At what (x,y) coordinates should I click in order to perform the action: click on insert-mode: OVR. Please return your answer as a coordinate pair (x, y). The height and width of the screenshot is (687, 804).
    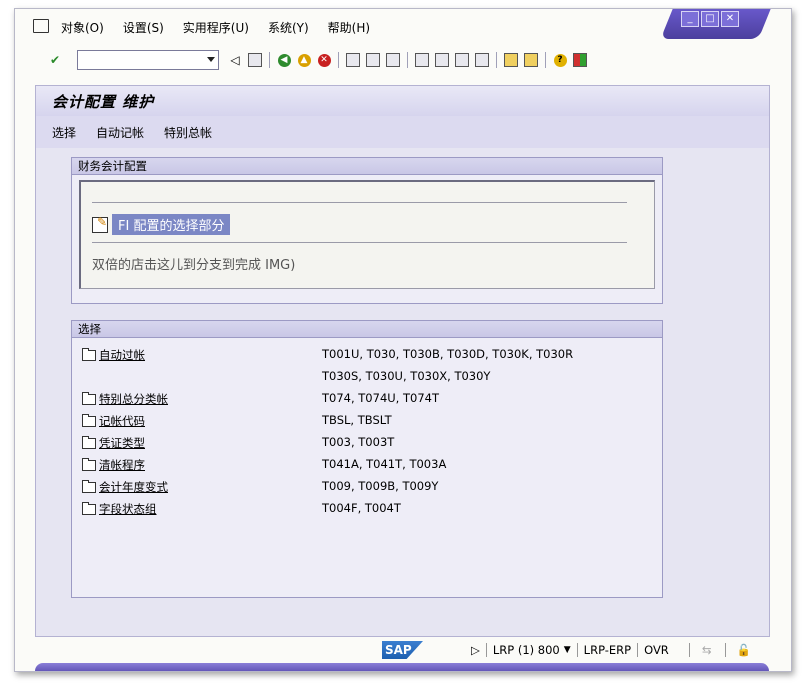
    Looking at the image, I should click on (656, 650).